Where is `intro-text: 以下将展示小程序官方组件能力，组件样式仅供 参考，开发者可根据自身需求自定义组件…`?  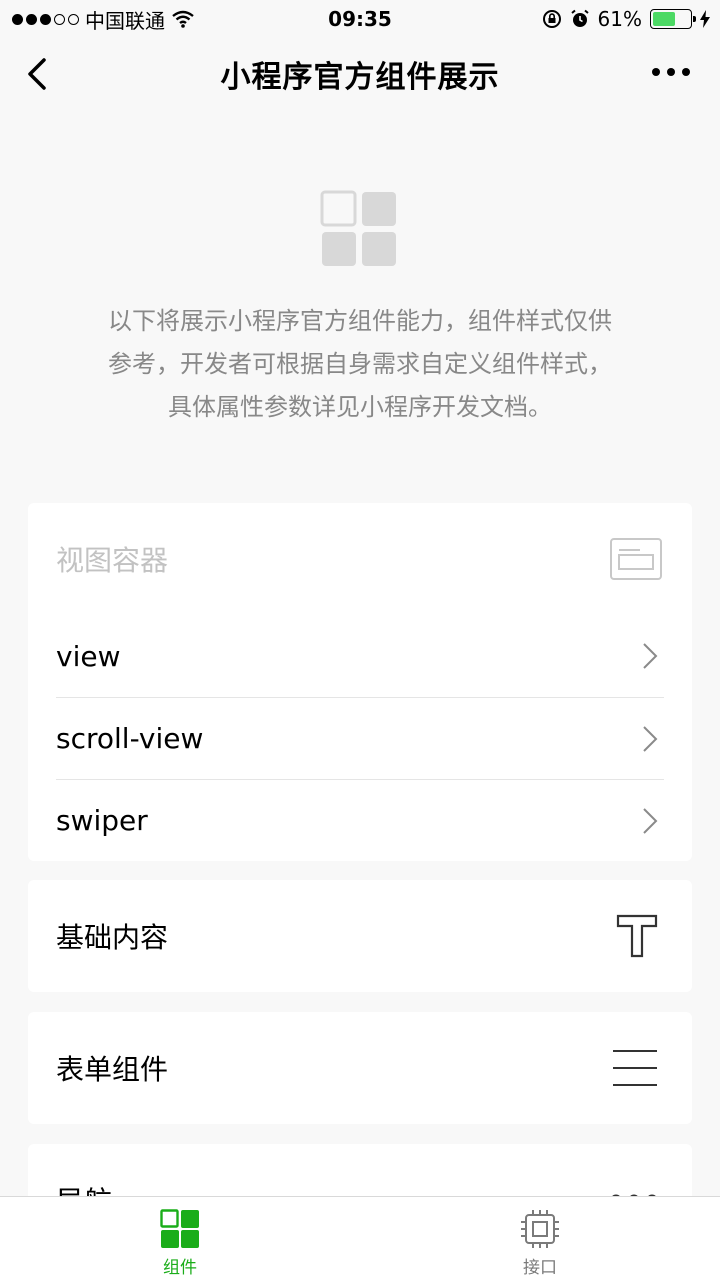 intro-text: 以下将展示小程序官方组件能力，组件样式仅供 参考，开发者可根据自身需求自定义组件… is located at coordinates (360, 364).